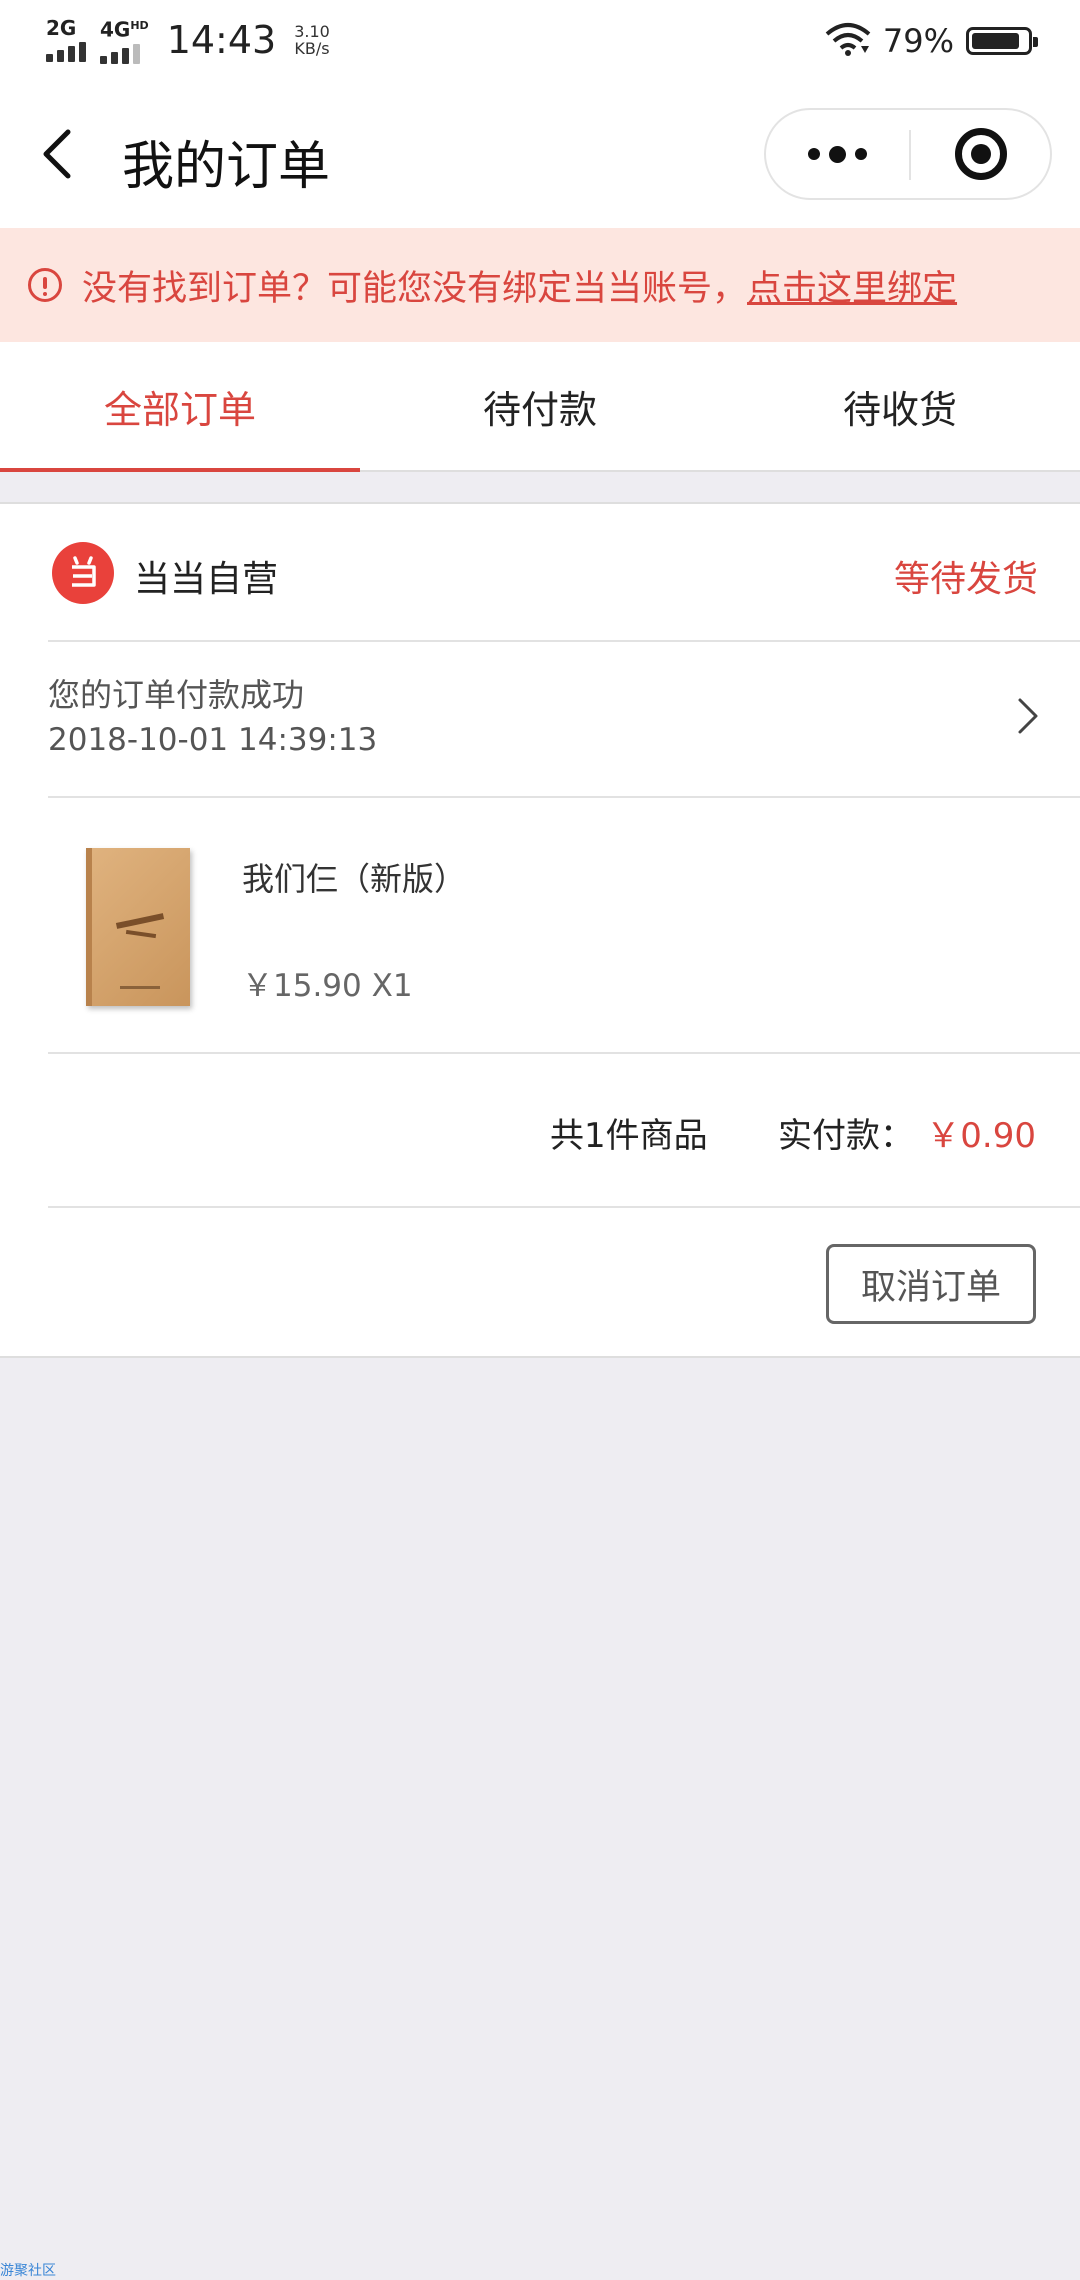 This screenshot has width=1080, height=2280. I want to click on speed-unit: KB/s, so click(312, 48).